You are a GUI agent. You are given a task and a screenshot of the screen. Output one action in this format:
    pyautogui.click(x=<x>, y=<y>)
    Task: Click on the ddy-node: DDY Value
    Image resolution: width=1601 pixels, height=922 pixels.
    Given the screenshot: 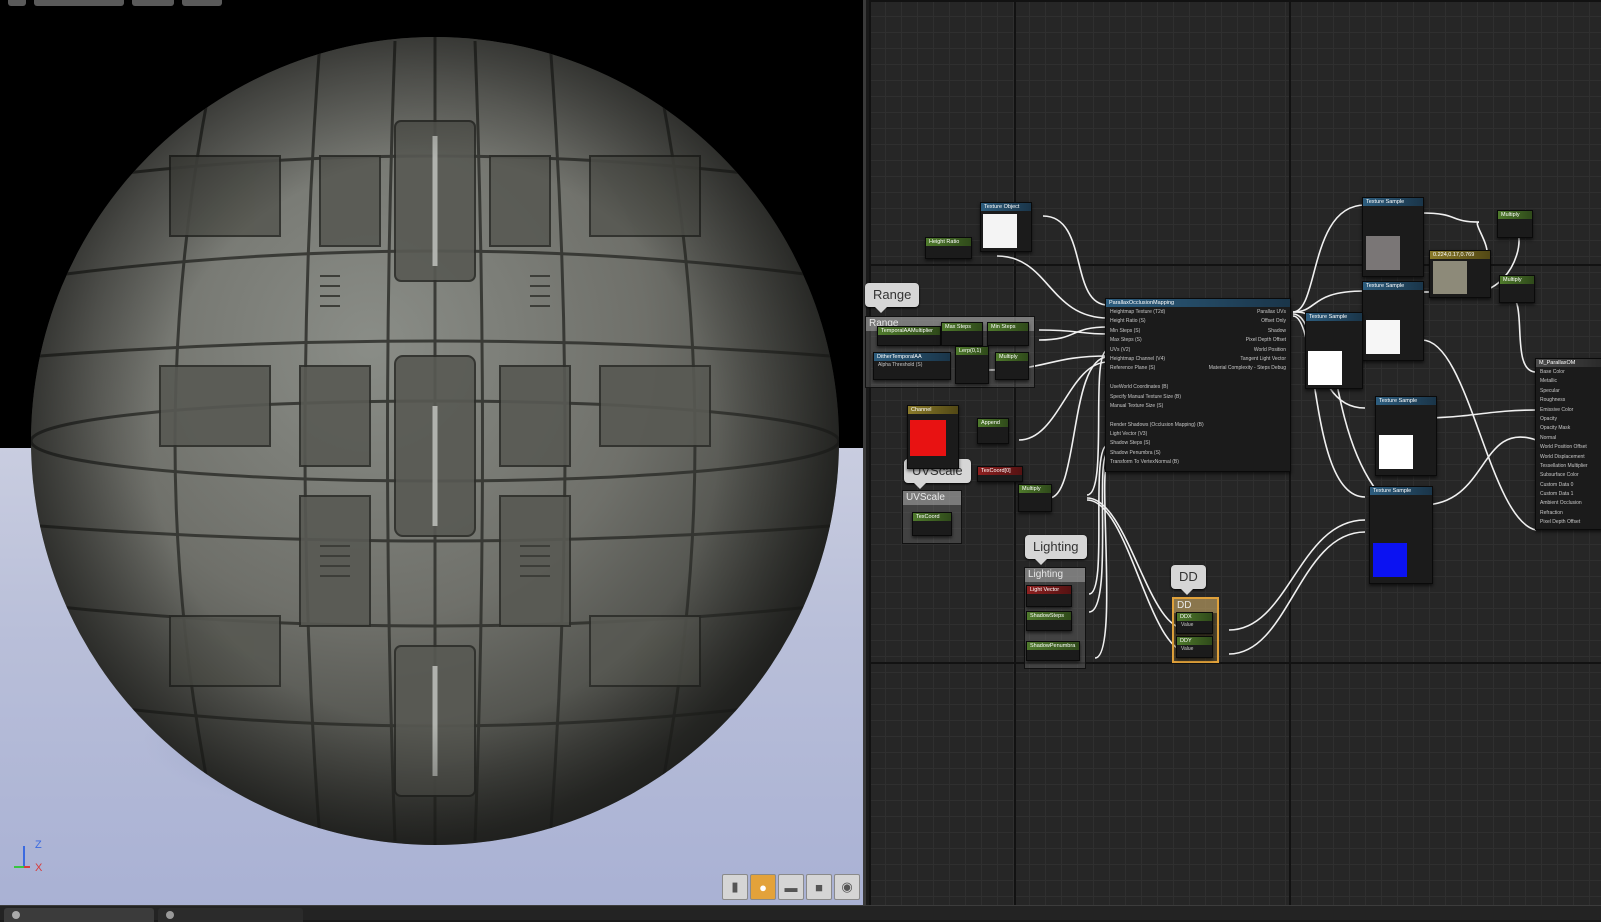 What is the action you would take?
    pyautogui.click(x=1194, y=647)
    